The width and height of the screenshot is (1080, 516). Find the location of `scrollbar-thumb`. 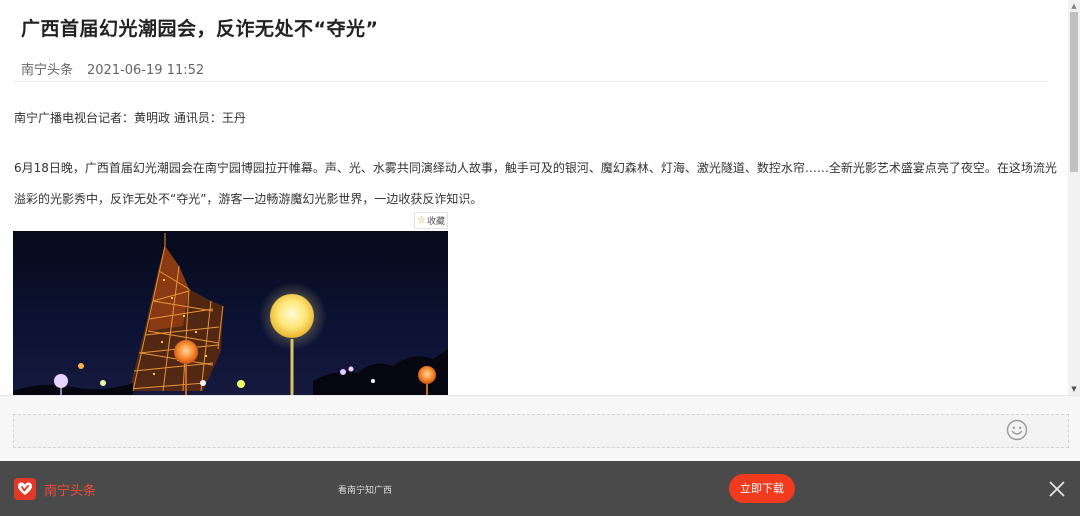

scrollbar-thumb is located at coordinates (1074, 92).